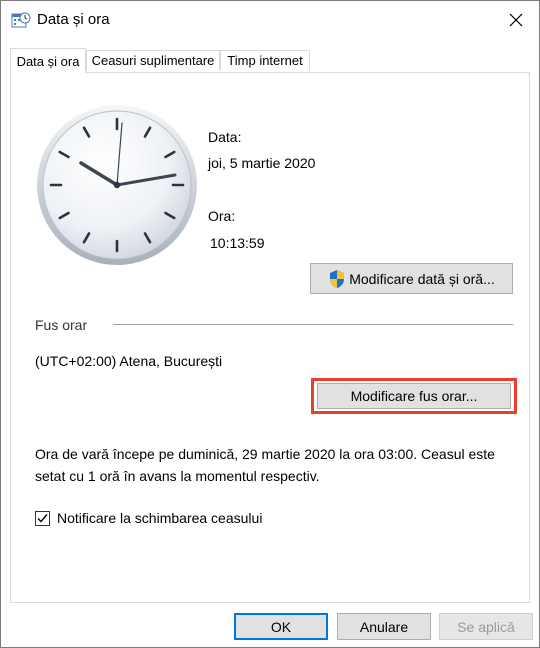 Image resolution: width=540 pixels, height=648 pixels. What do you see at coordinates (48, 60) in the screenshot?
I see `tab-date-time: Data și ora` at bounding box center [48, 60].